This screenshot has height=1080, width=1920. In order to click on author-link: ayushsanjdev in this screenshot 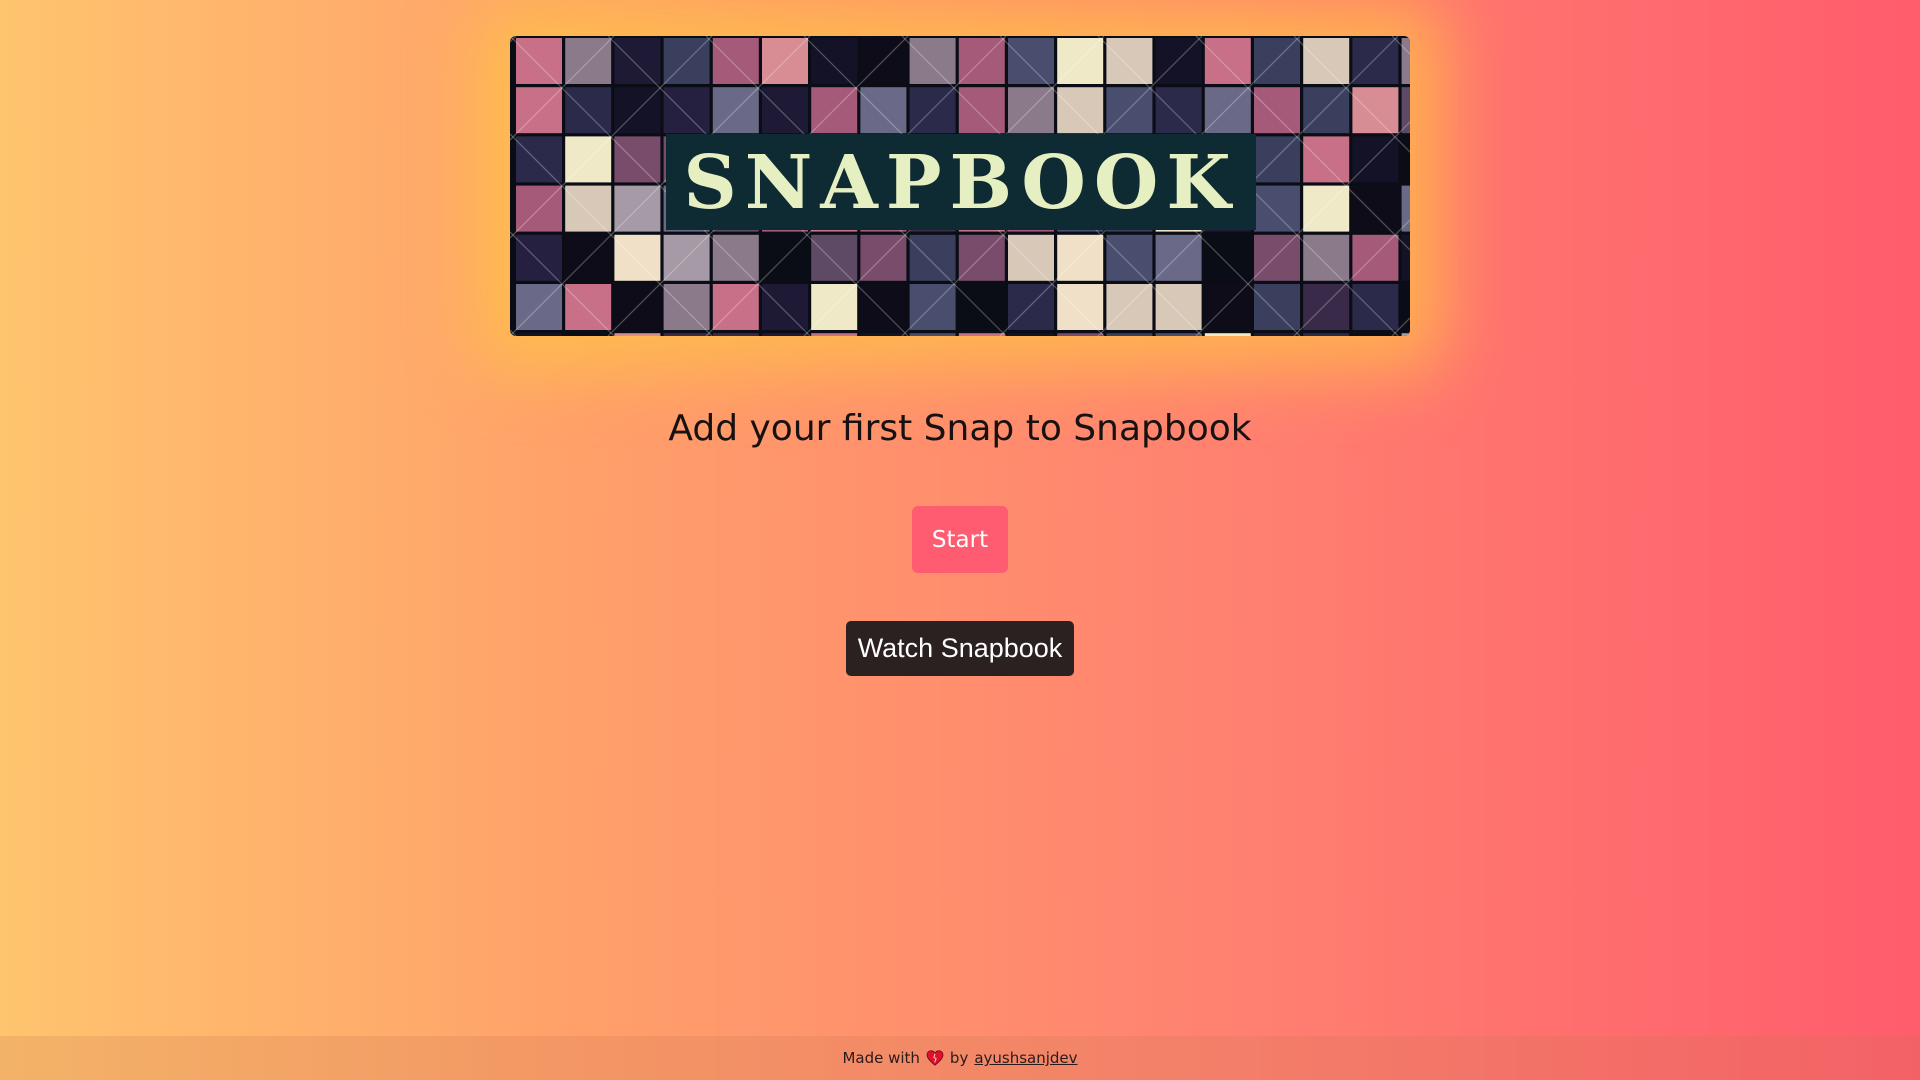, I will do `click(1025, 1058)`.